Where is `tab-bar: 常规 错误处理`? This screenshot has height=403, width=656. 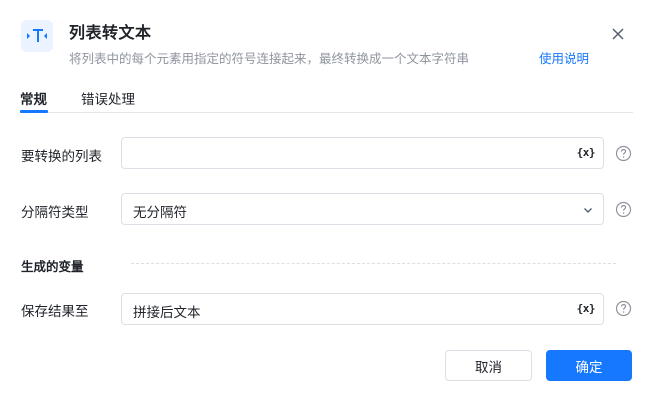 tab-bar: 常规 错误处理 is located at coordinates (326, 98).